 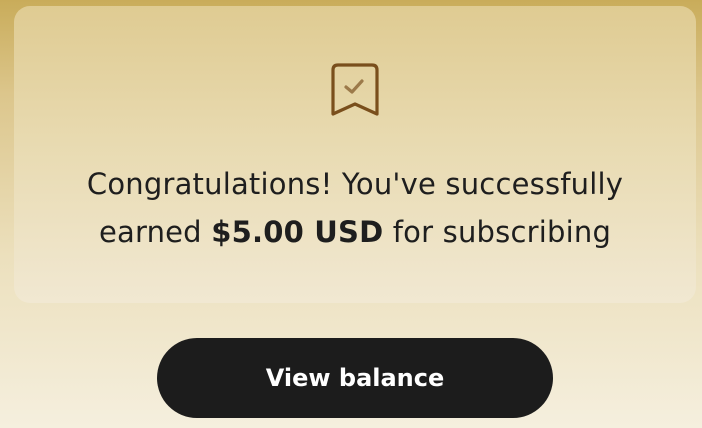 I want to click on view-balance-button: View balance, so click(x=355, y=378).